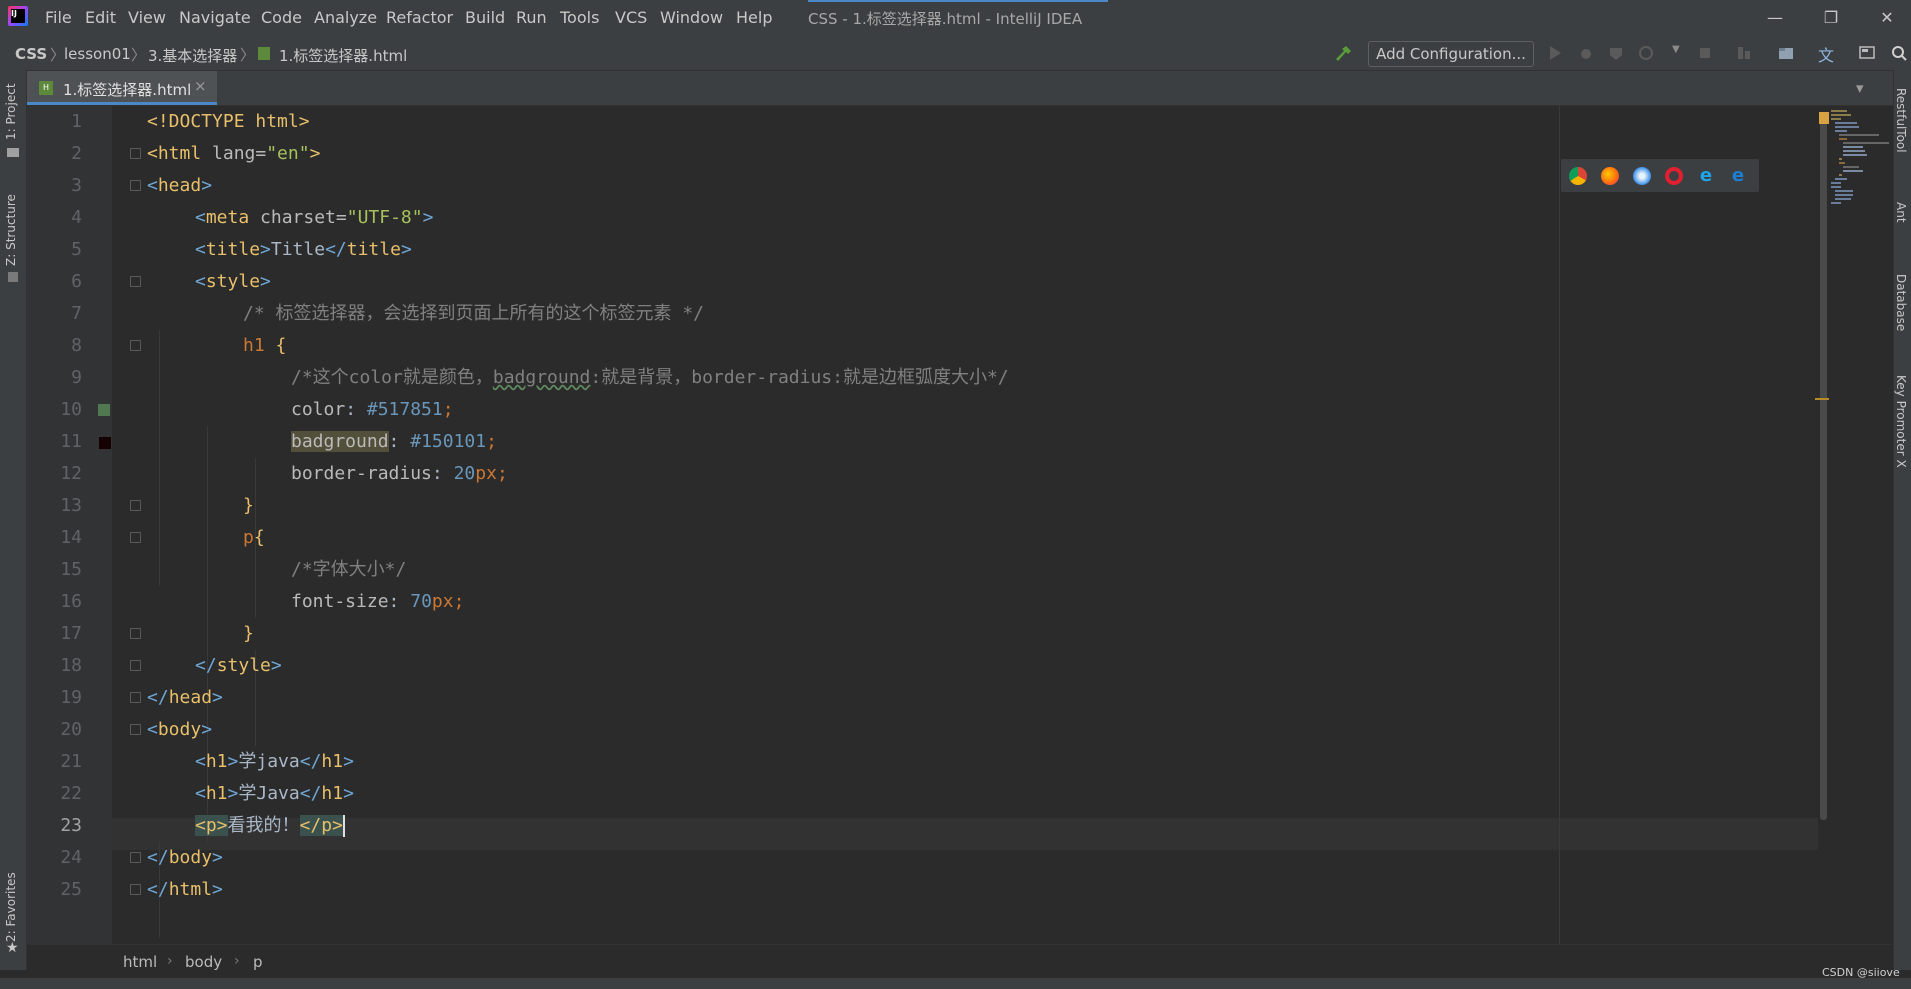 The width and height of the screenshot is (1911, 989). I want to click on line-number: 11, so click(71, 441).